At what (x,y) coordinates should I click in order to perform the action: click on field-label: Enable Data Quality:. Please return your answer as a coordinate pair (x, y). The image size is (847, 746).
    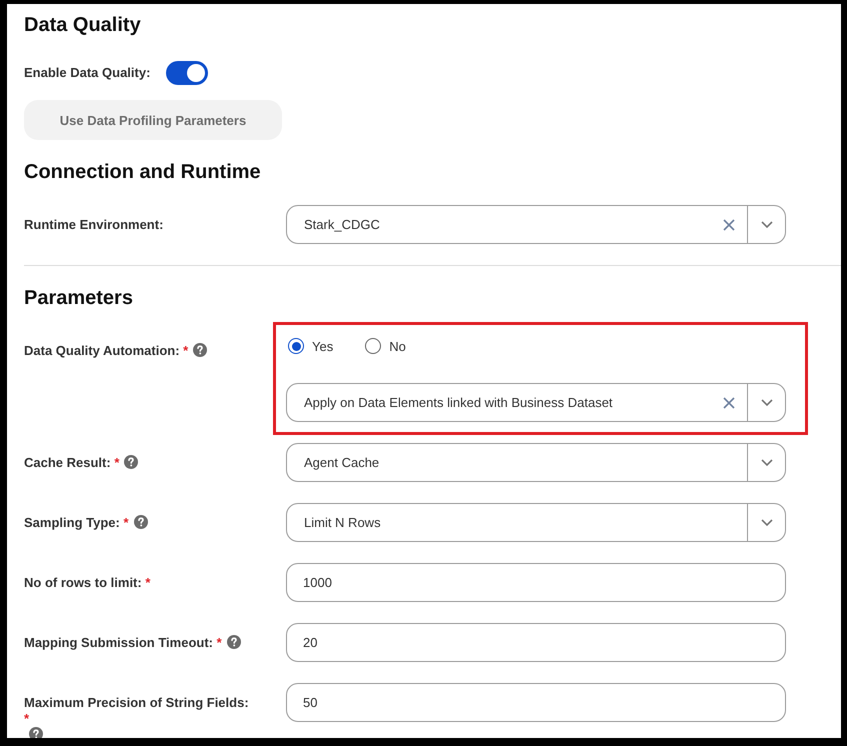
    Looking at the image, I should click on (87, 73).